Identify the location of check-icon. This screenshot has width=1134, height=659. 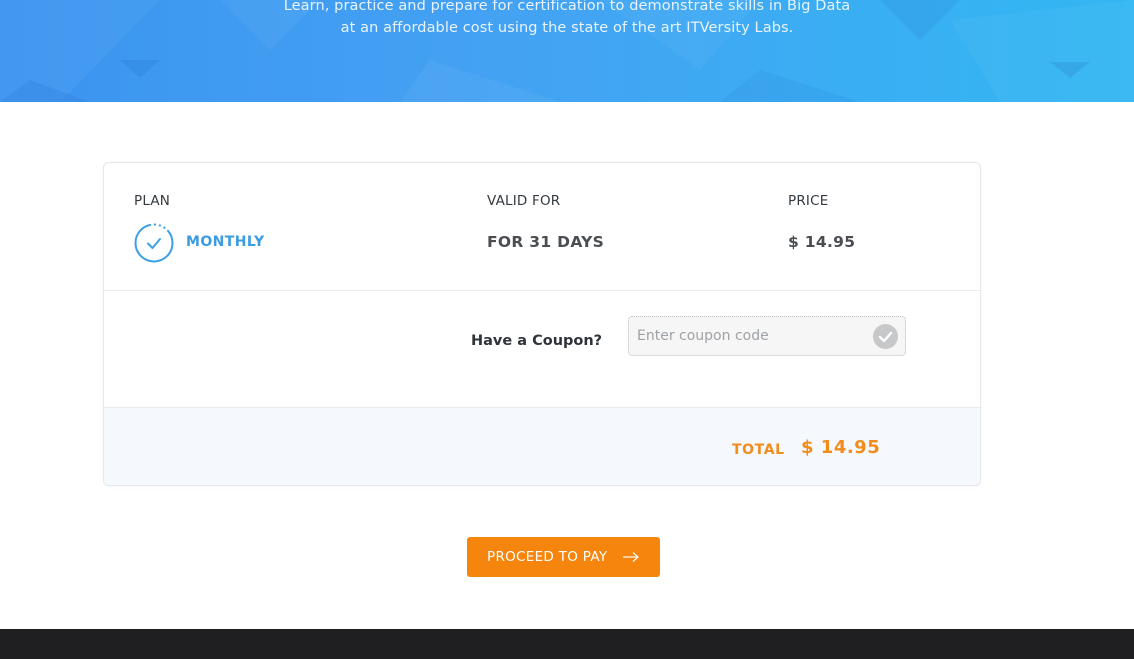
(885, 337).